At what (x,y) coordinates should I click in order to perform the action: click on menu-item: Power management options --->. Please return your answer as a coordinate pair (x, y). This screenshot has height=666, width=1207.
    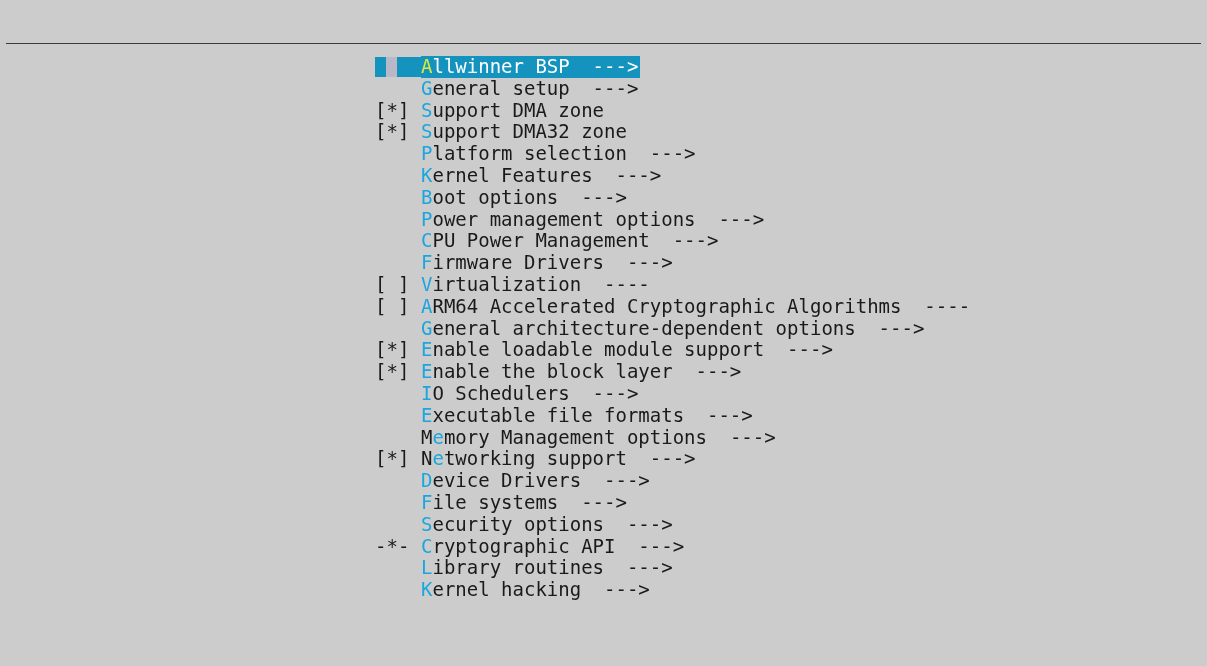
    Looking at the image, I should click on (594, 219).